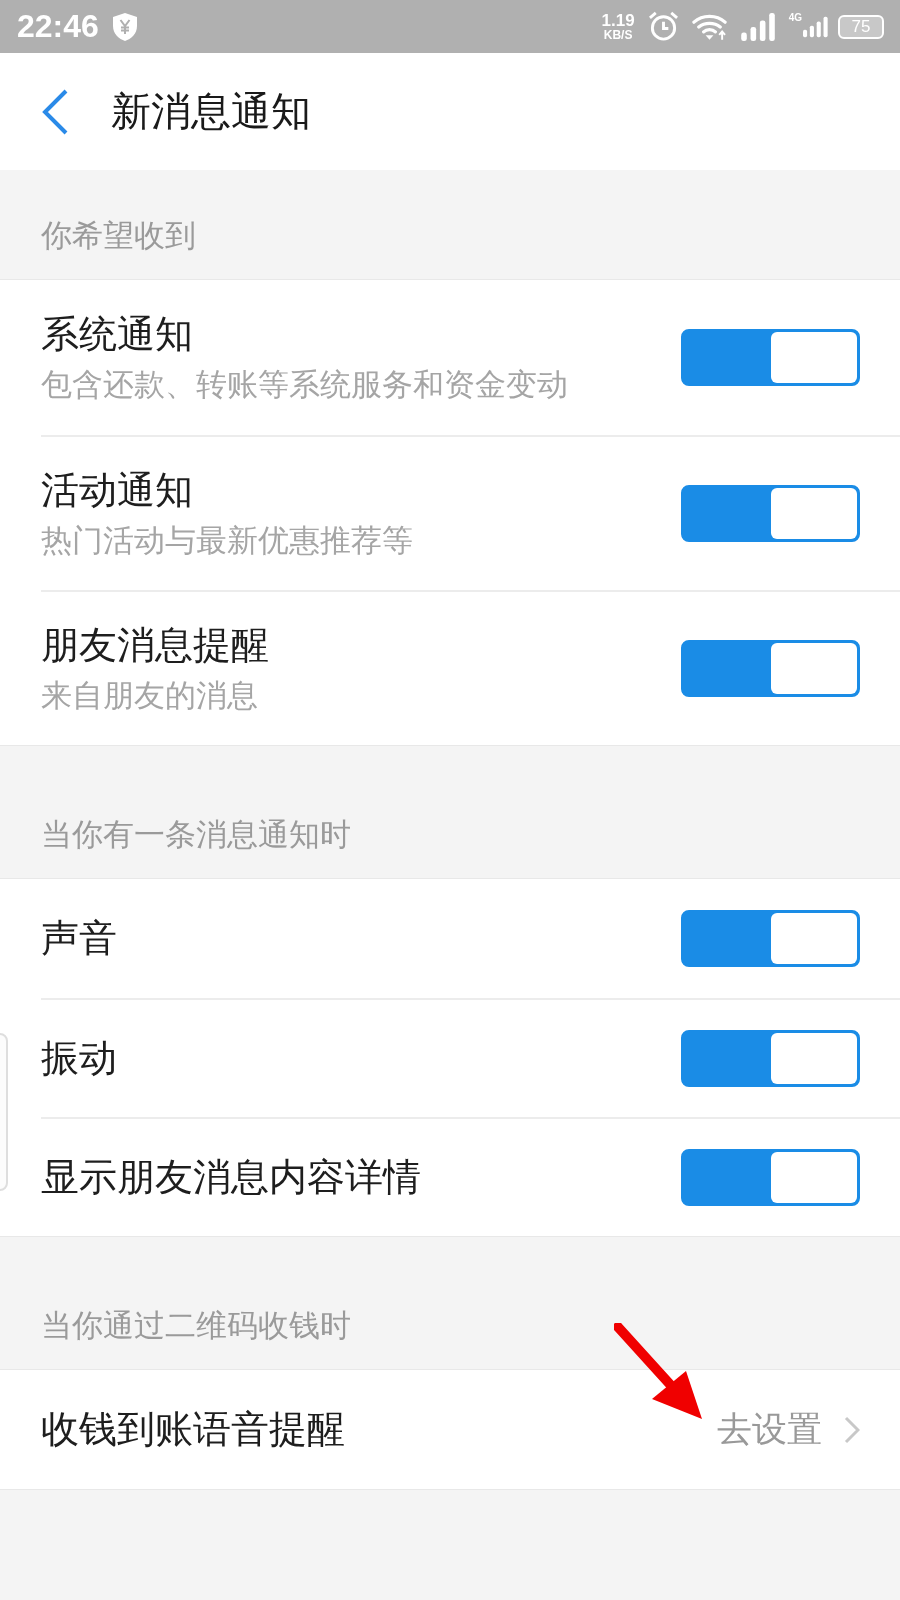 Image resolution: width=900 pixels, height=1600 pixels. Describe the element at coordinates (618, 26) in the screenshot. I see `network-speed: 1.19 KB/S` at that location.